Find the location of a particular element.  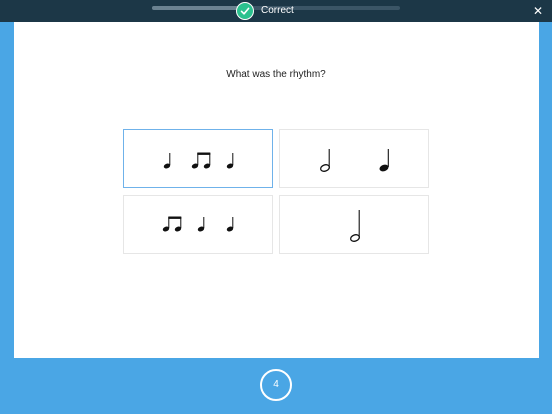

status-label: Correct is located at coordinates (277, 10).